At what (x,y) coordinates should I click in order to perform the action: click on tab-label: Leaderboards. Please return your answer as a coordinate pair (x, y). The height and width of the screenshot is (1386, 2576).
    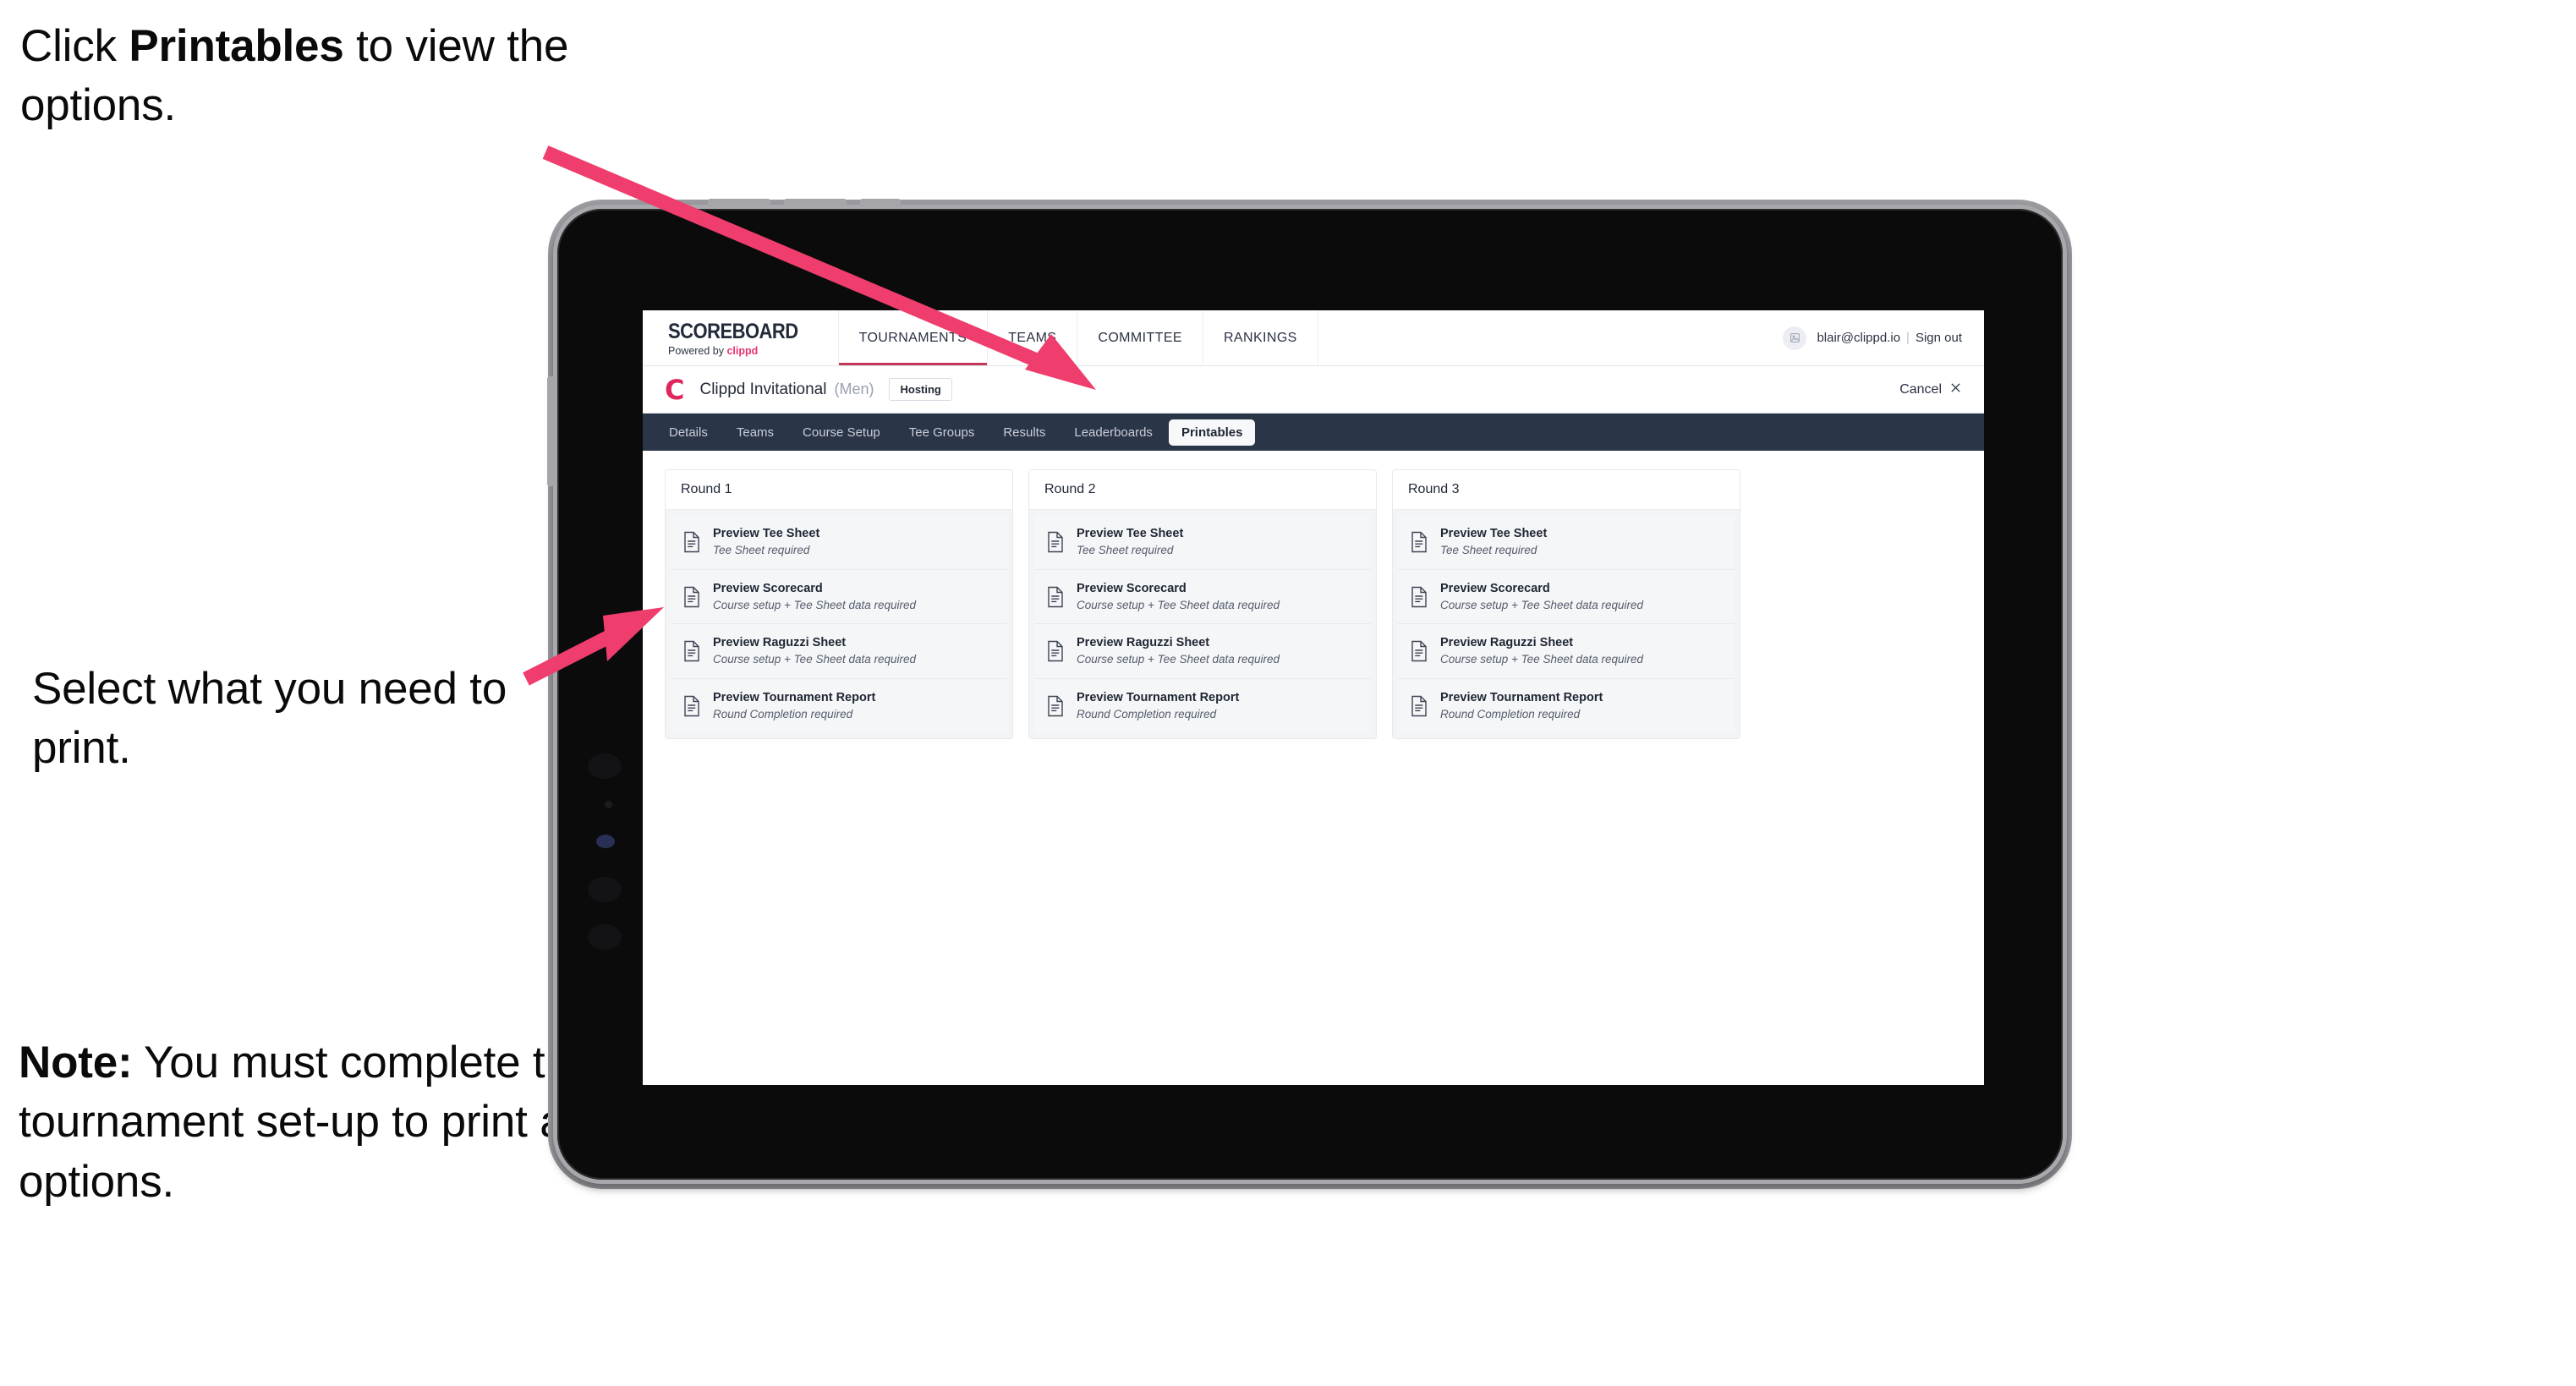
    Looking at the image, I should click on (1113, 432).